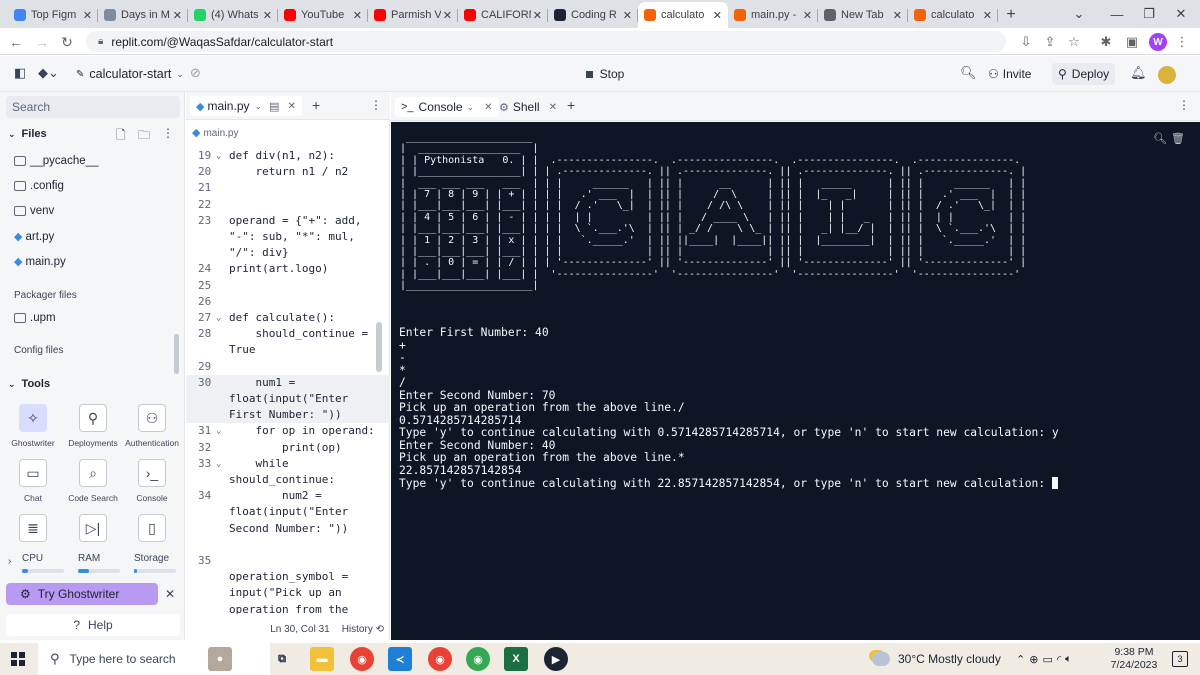  What do you see at coordinates (1079, 14) in the screenshot?
I see `tab-search-icon: ⌄` at bounding box center [1079, 14].